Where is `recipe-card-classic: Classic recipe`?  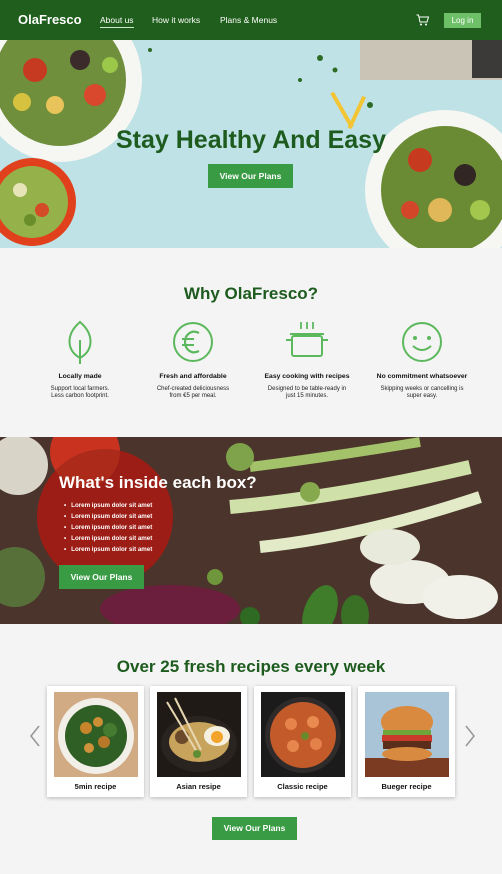 recipe-card-classic: Classic recipe is located at coordinates (302, 741).